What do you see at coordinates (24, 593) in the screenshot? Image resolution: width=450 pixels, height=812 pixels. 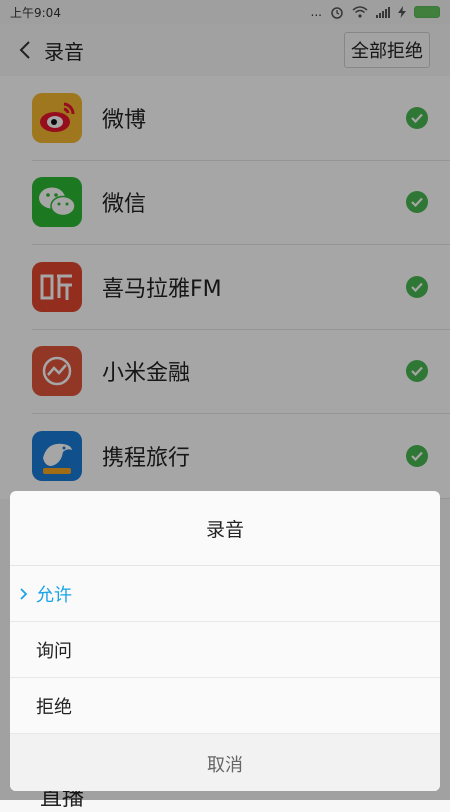 I see `chevron-right-icon` at bounding box center [24, 593].